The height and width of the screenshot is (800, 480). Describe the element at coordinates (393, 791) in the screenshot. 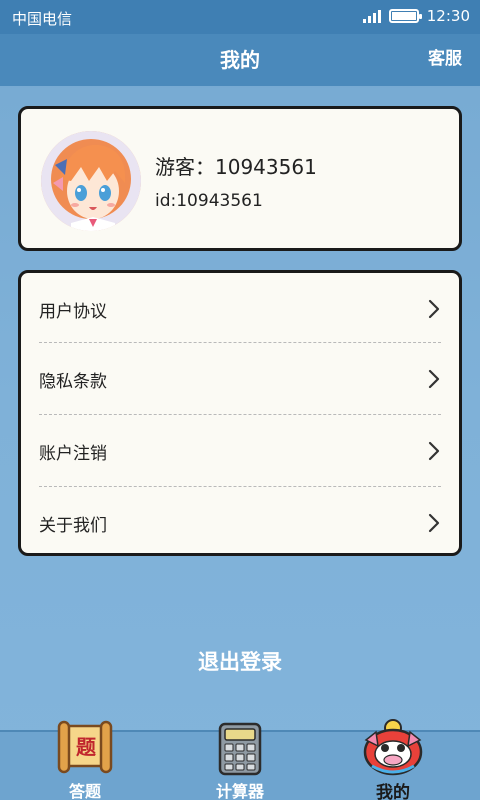

I see `tab-label: 我的` at that location.